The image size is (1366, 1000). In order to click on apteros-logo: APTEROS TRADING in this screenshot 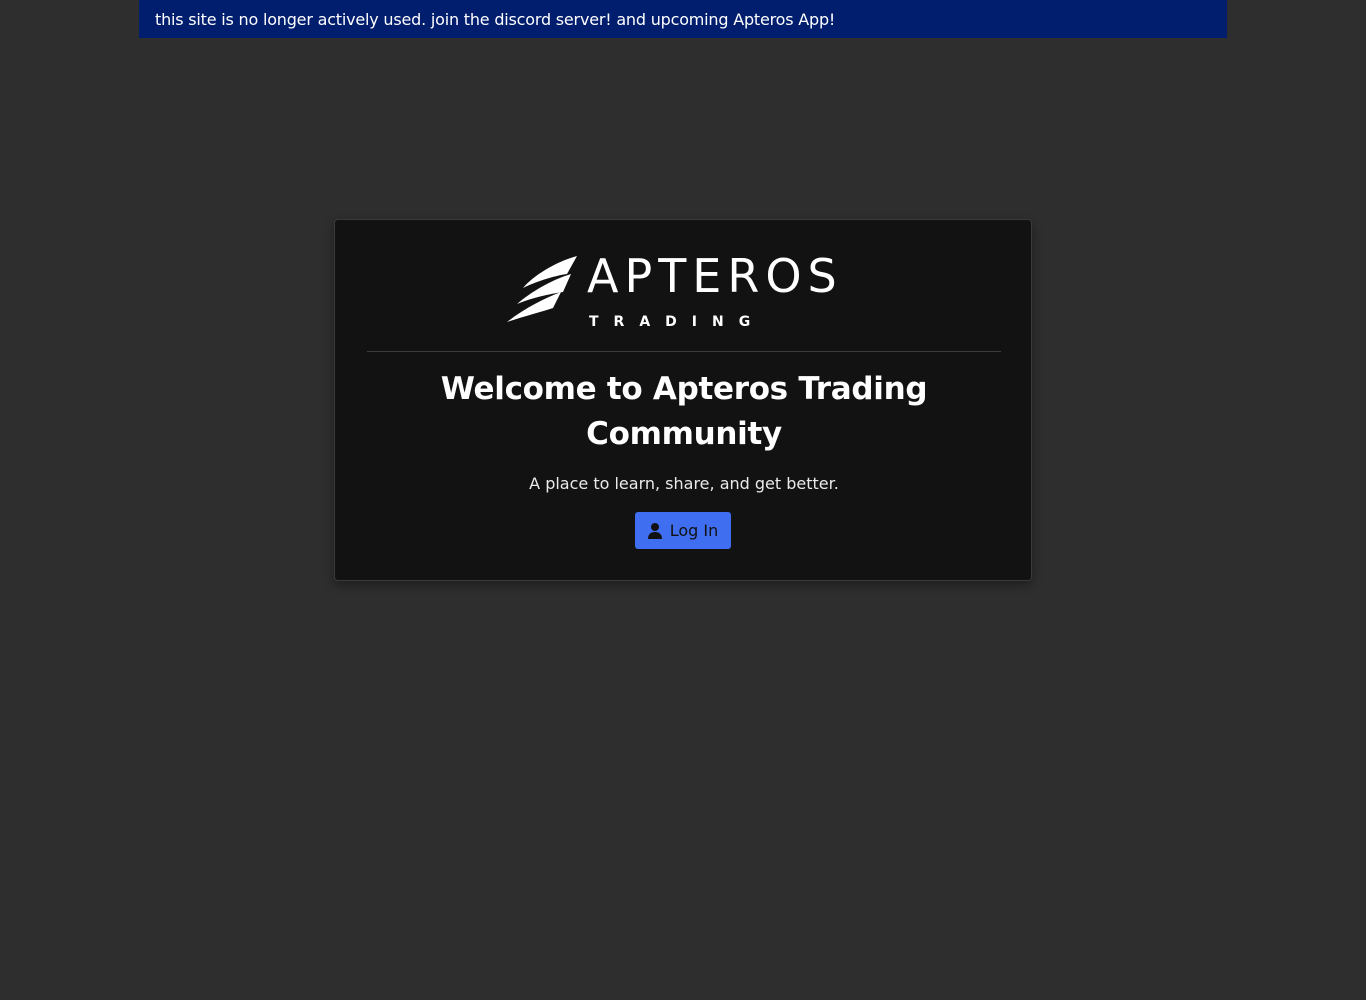, I will do `click(686, 294)`.